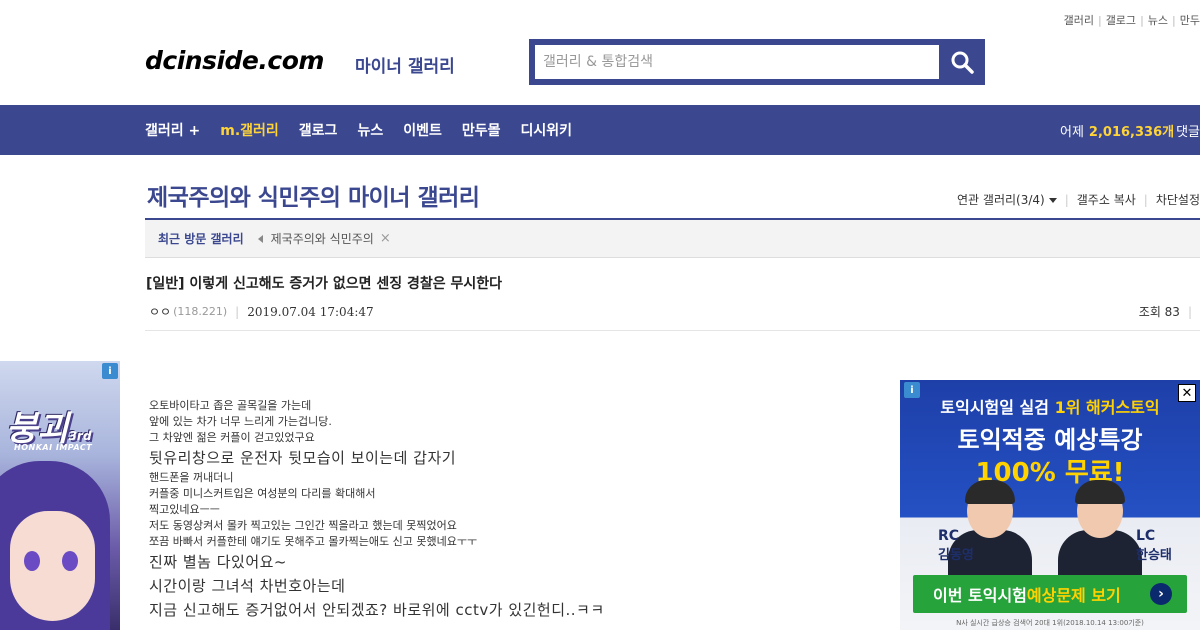  I want to click on nav-event: 이벤트, so click(422, 130).